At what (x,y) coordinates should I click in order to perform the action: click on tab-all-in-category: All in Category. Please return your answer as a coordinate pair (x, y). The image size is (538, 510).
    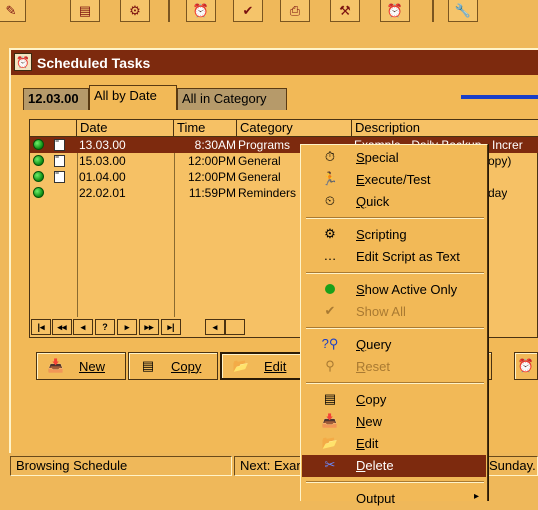
    Looking at the image, I should click on (232, 99).